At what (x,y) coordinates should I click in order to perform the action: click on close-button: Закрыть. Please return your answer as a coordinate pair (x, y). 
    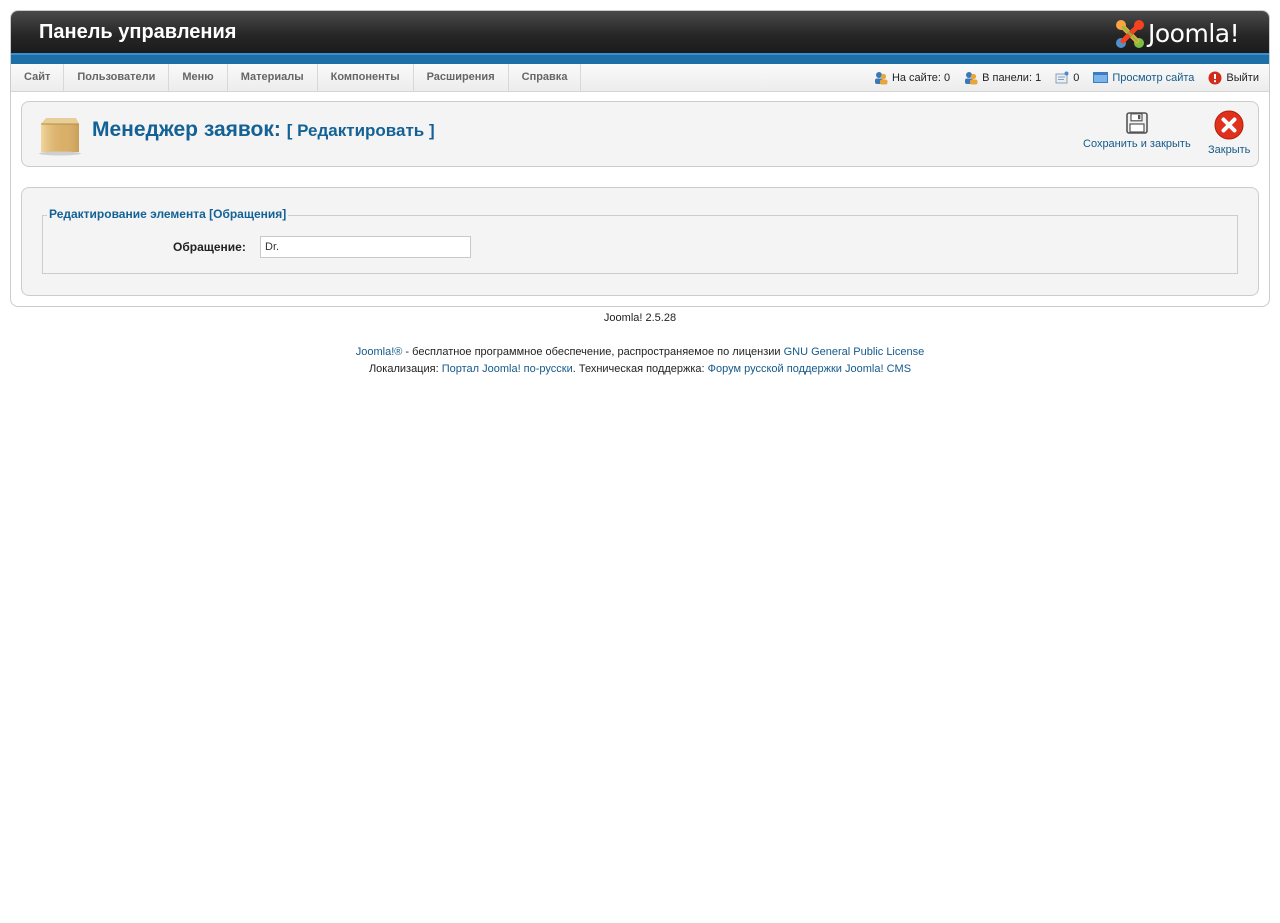
    Looking at the image, I should click on (1229, 133).